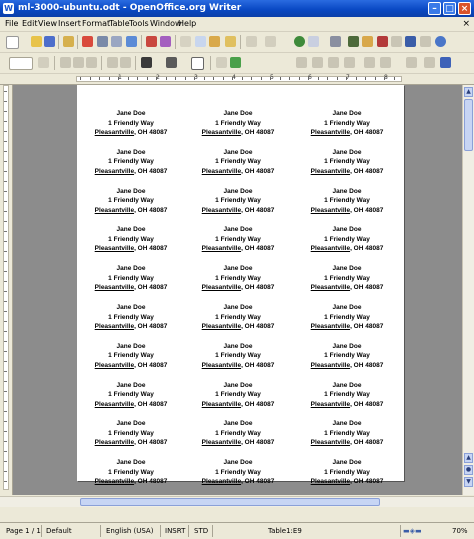  I want to click on paste-icon, so click(214, 41).